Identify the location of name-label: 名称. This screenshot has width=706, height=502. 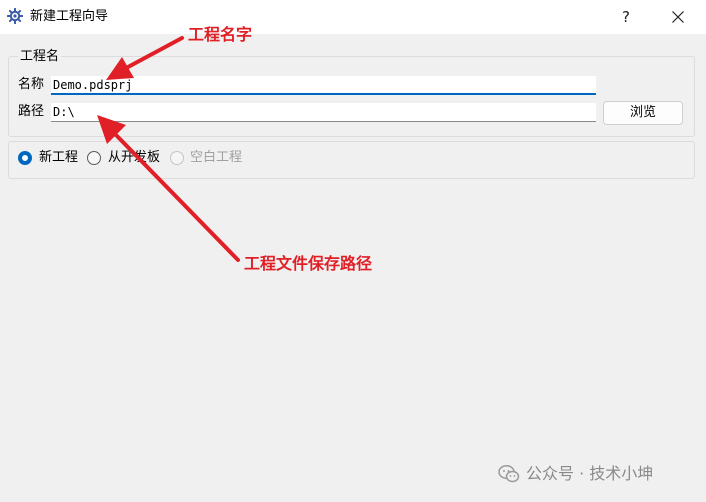
(31, 84).